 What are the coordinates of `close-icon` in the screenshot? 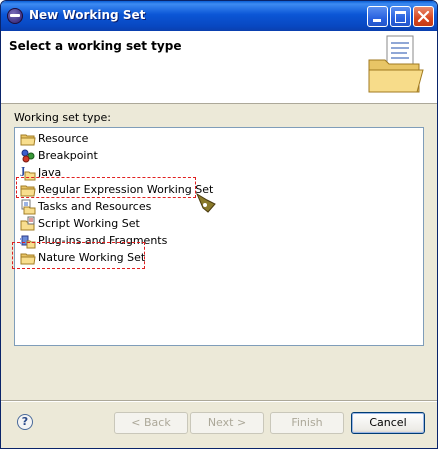 It's located at (423, 16).